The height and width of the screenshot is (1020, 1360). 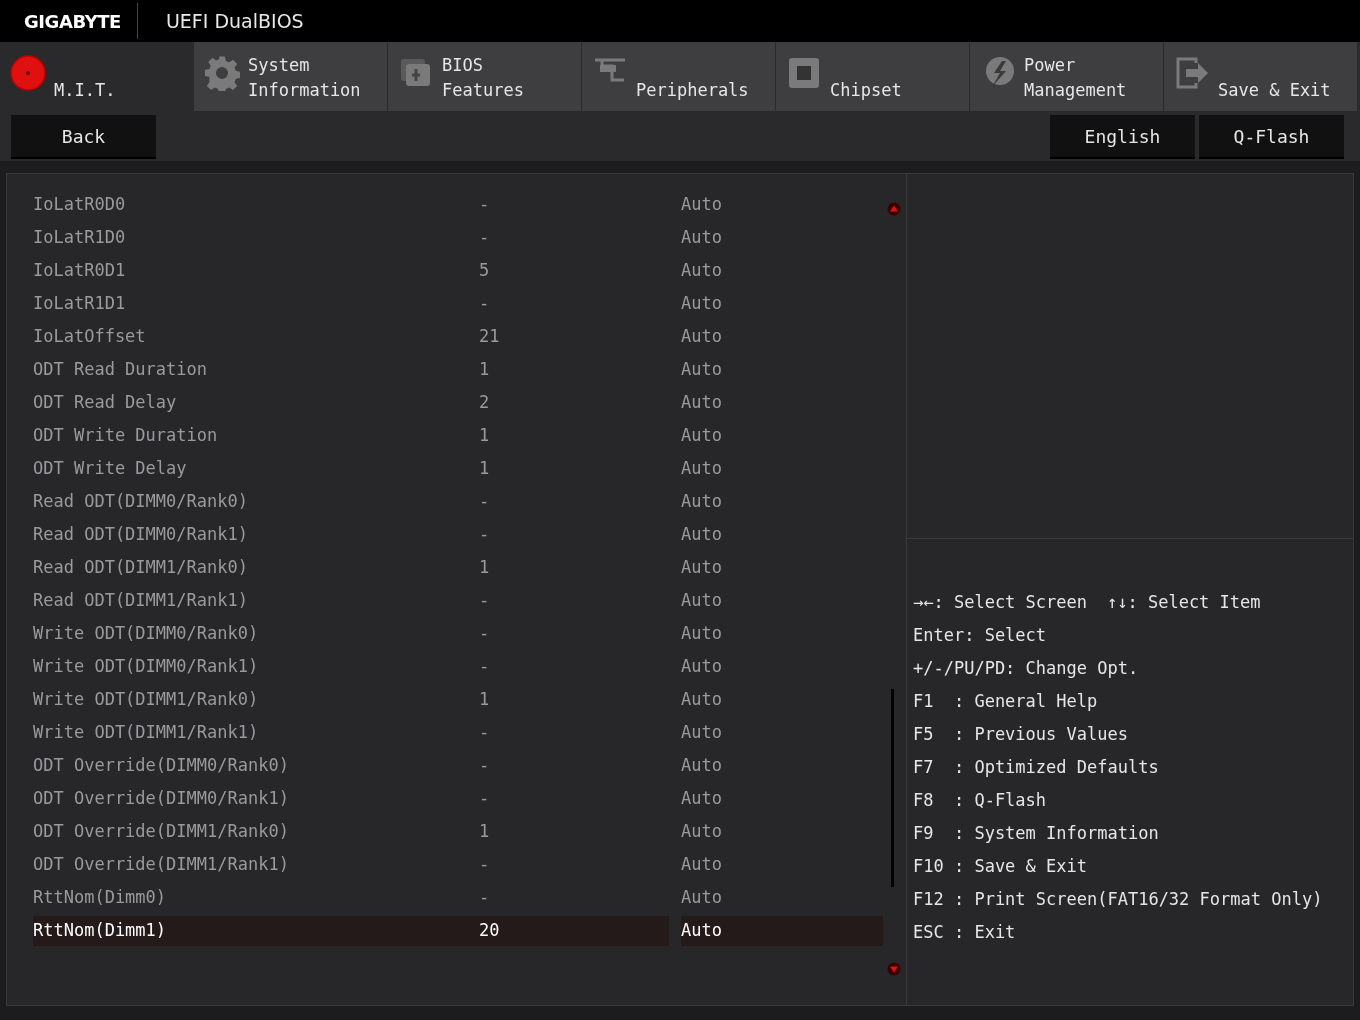 I want to click on help-text: F9 : System Information, so click(x=1036, y=833).